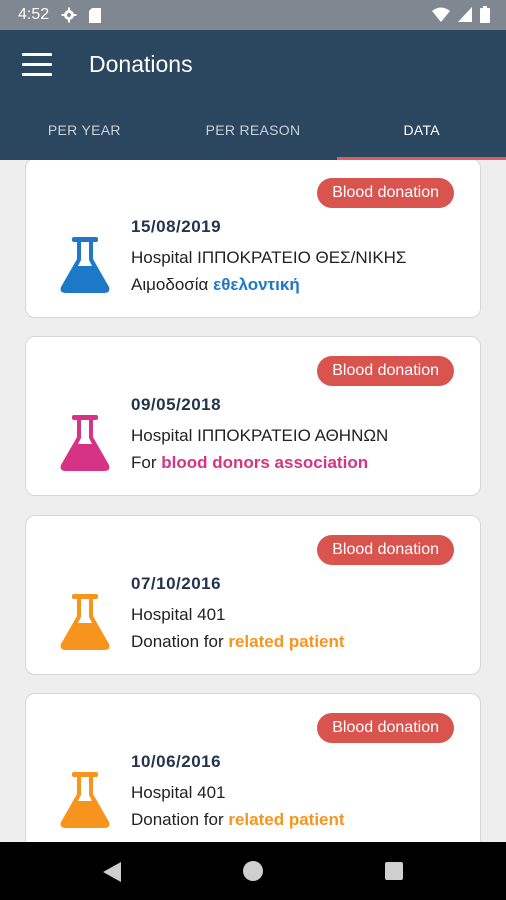 Image resolution: width=506 pixels, height=900 pixels. I want to click on settings-gear-icon, so click(69, 15).